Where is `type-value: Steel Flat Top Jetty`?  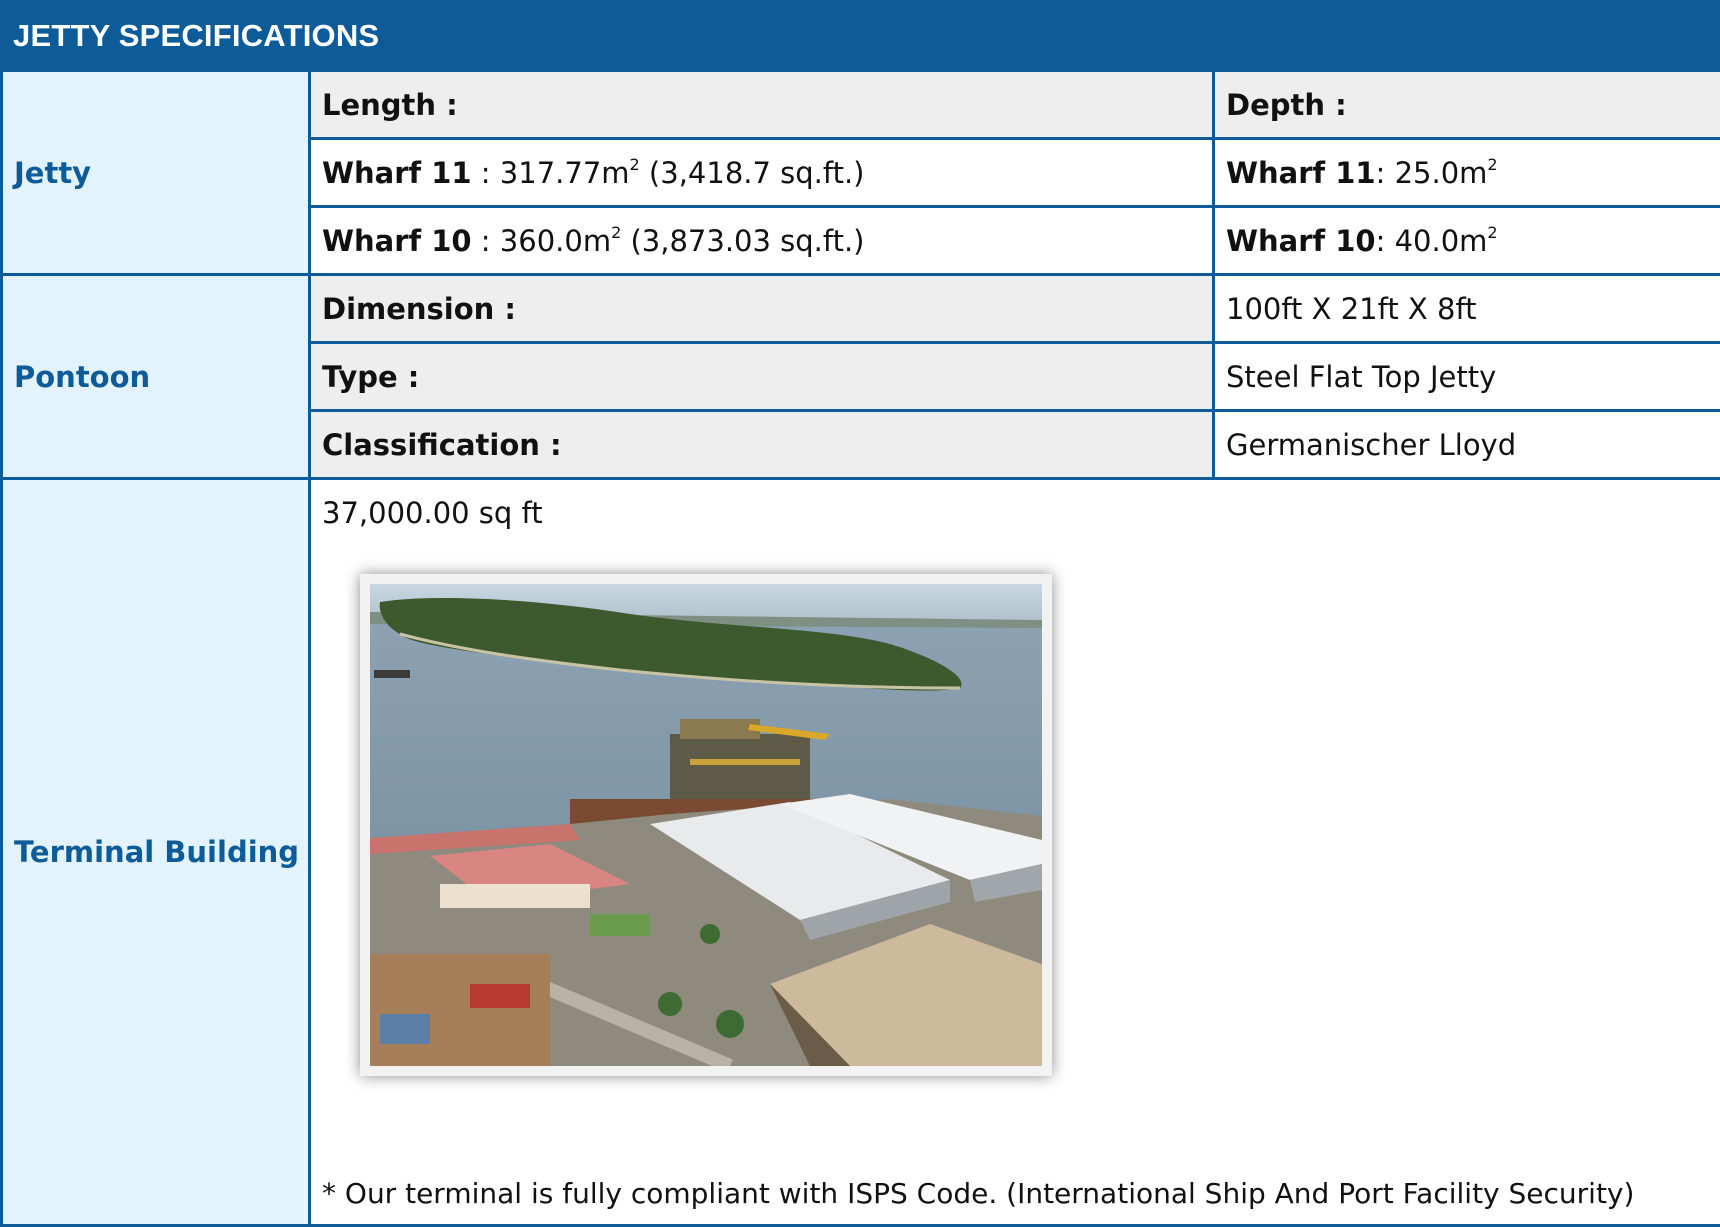 type-value: Steel Flat Top Jetty is located at coordinates (1467, 377).